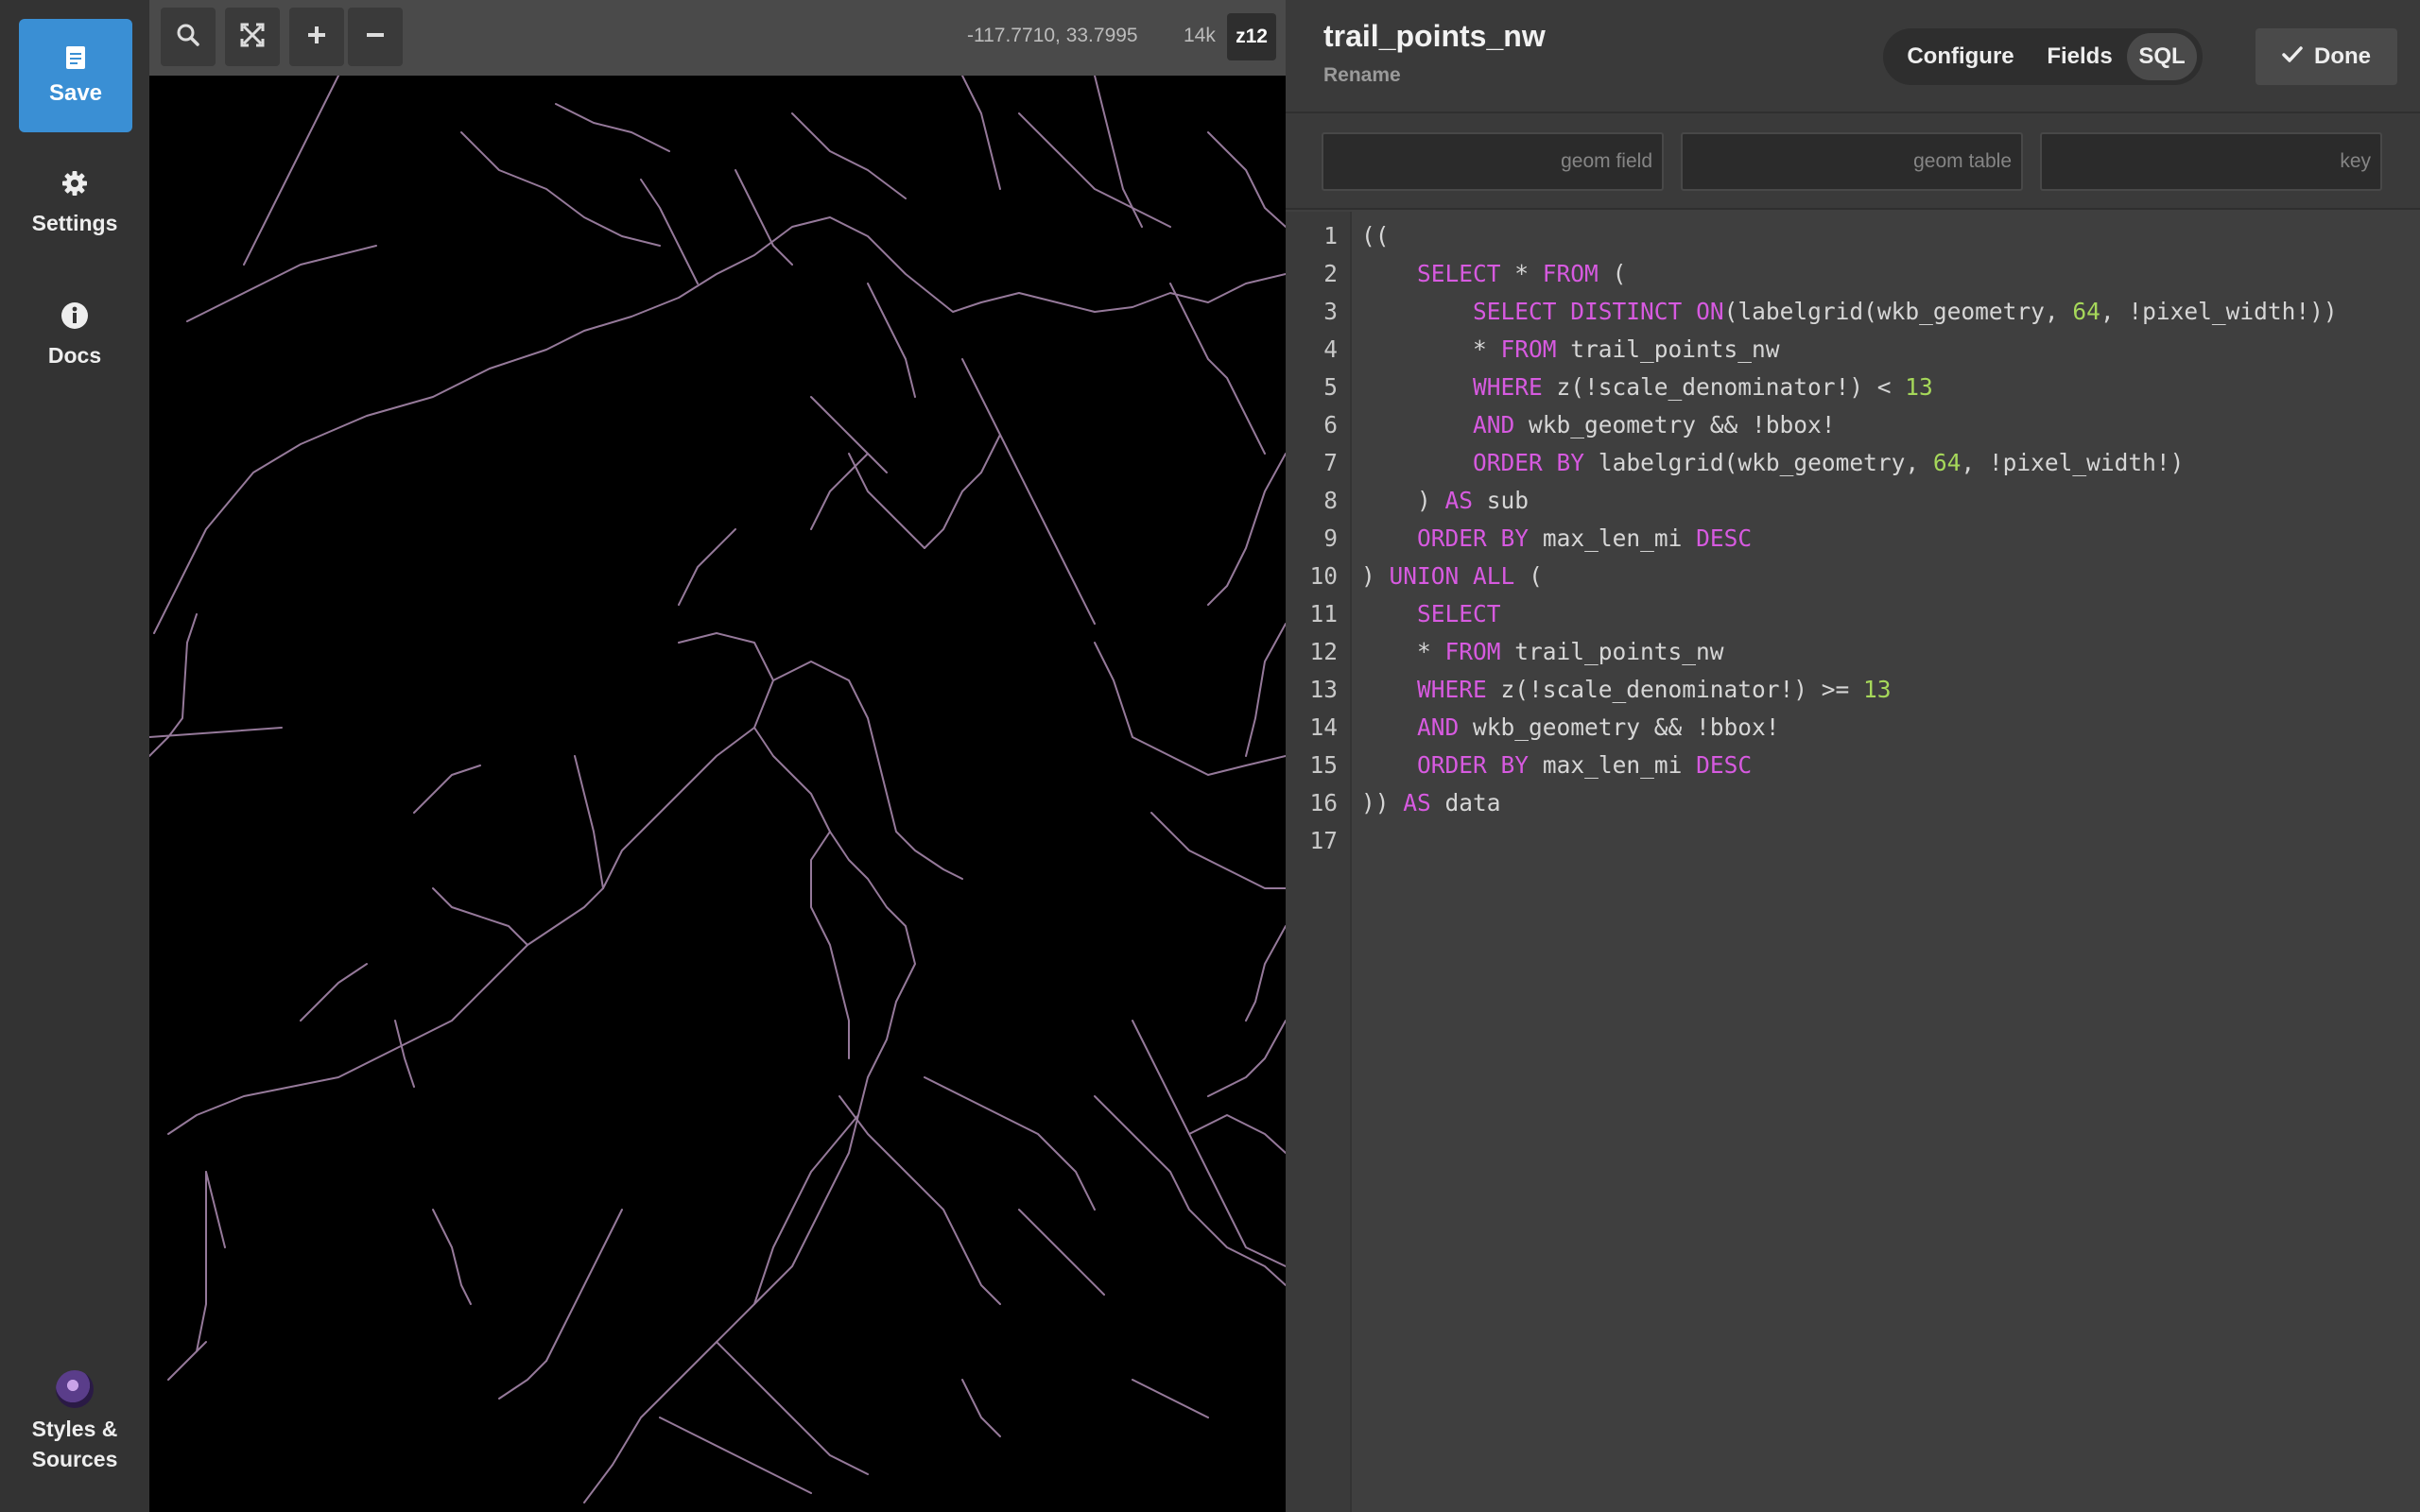  What do you see at coordinates (1324, 689) in the screenshot?
I see `line-number: 13` at bounding box center [1324, 689].